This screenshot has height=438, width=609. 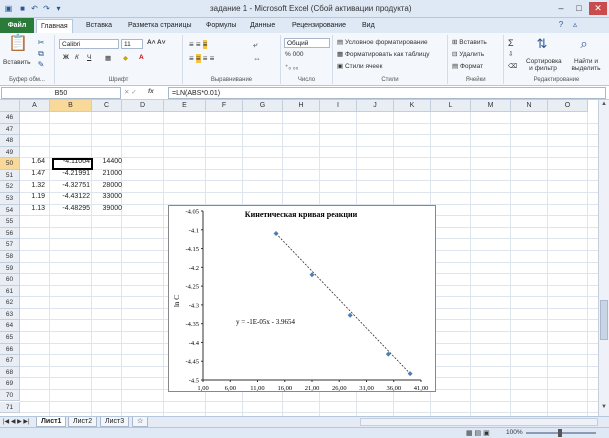 What do you see at coordinates (387, 93) in the screenshot?
I see `formula-input: =LN(ABS*0.01)` at bounding box center [387, 93].